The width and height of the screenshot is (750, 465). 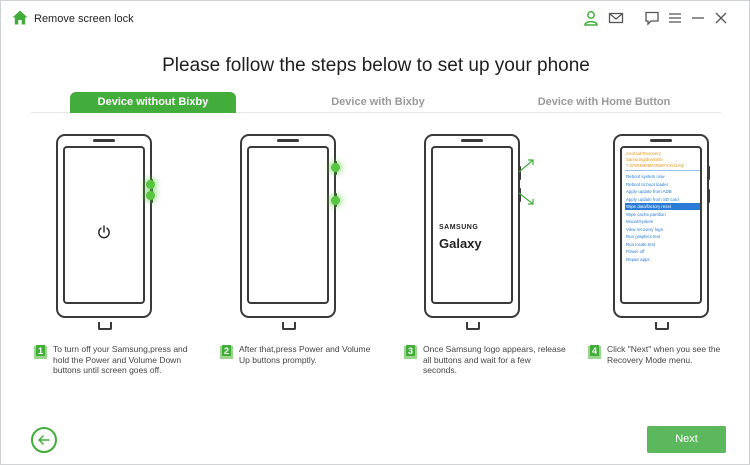 I want to click on svg-text: 2, so click(x=226, y=351).